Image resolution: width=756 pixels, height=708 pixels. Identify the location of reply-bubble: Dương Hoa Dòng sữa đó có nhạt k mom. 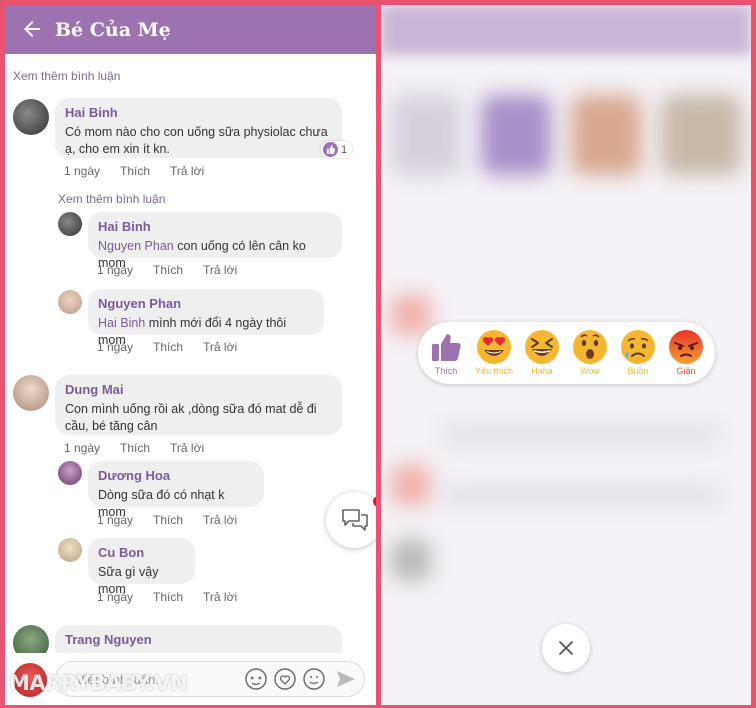
(176, 490).